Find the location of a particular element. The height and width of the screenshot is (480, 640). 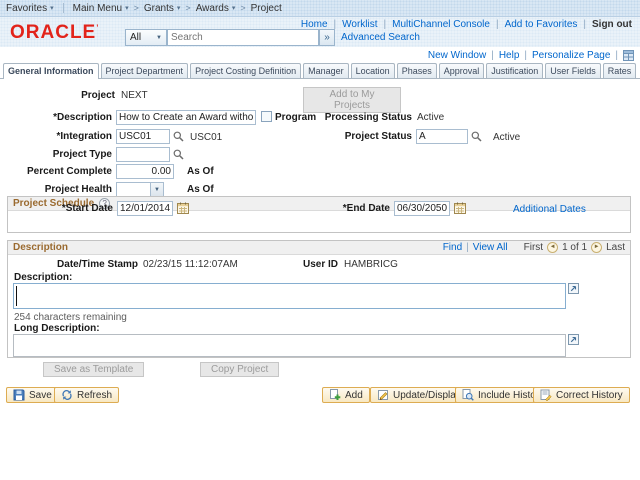

percent-complete-label: Percent Complete is located at coordinates (69, 171).